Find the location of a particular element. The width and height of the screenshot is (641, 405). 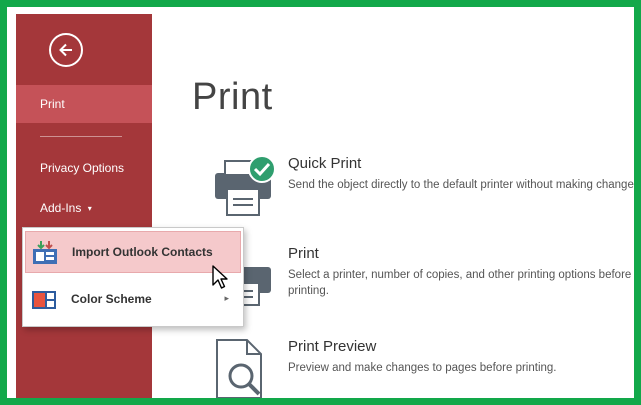

page-title: Print is located at coordinates (232, 97).